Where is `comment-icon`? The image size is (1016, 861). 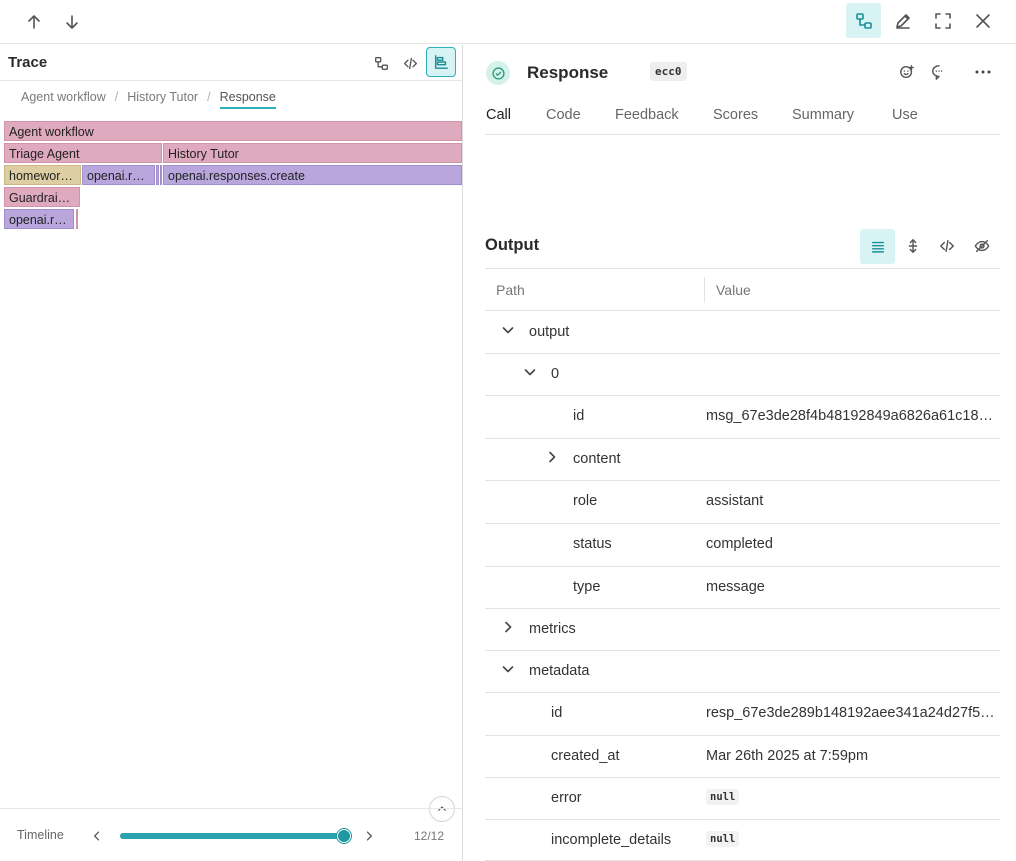
comment-icon is located at coordinates (939, 72).